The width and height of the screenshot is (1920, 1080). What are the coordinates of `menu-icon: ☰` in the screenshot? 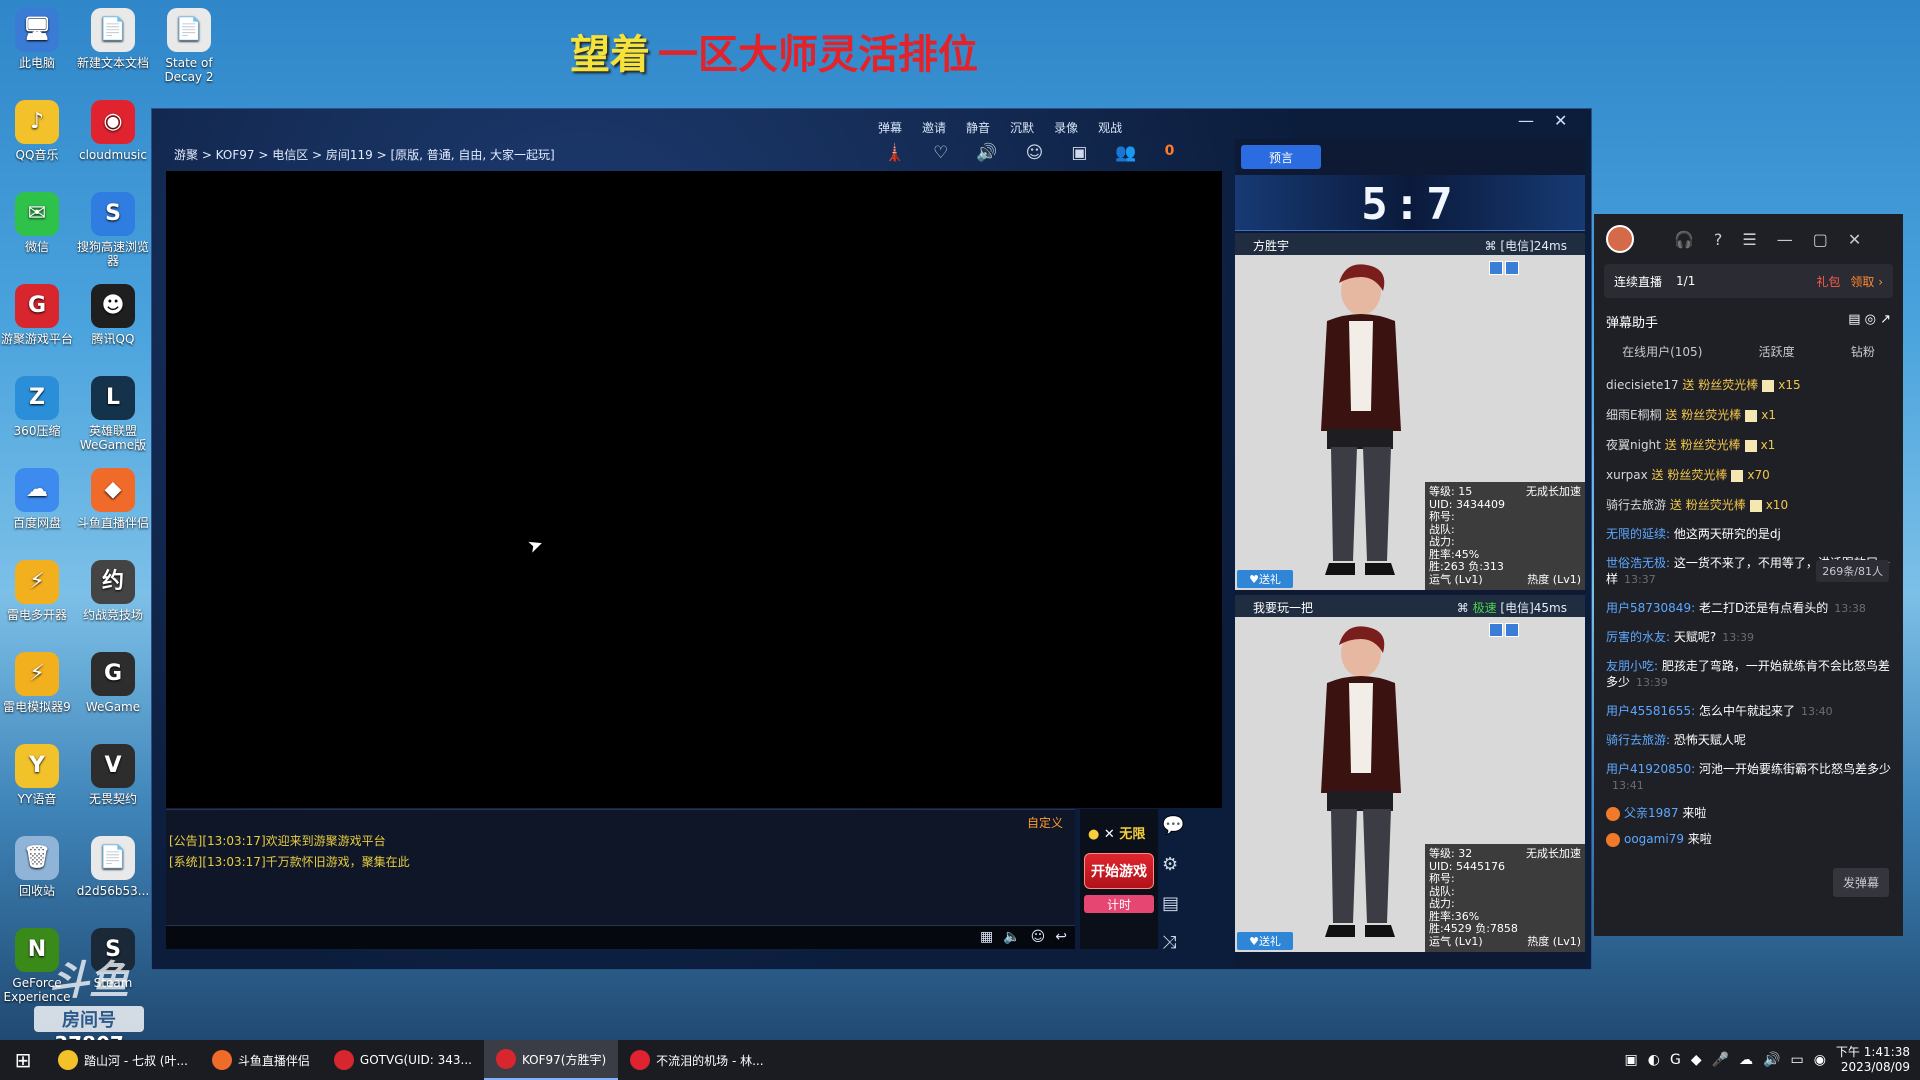 It's located at (1749, 239).